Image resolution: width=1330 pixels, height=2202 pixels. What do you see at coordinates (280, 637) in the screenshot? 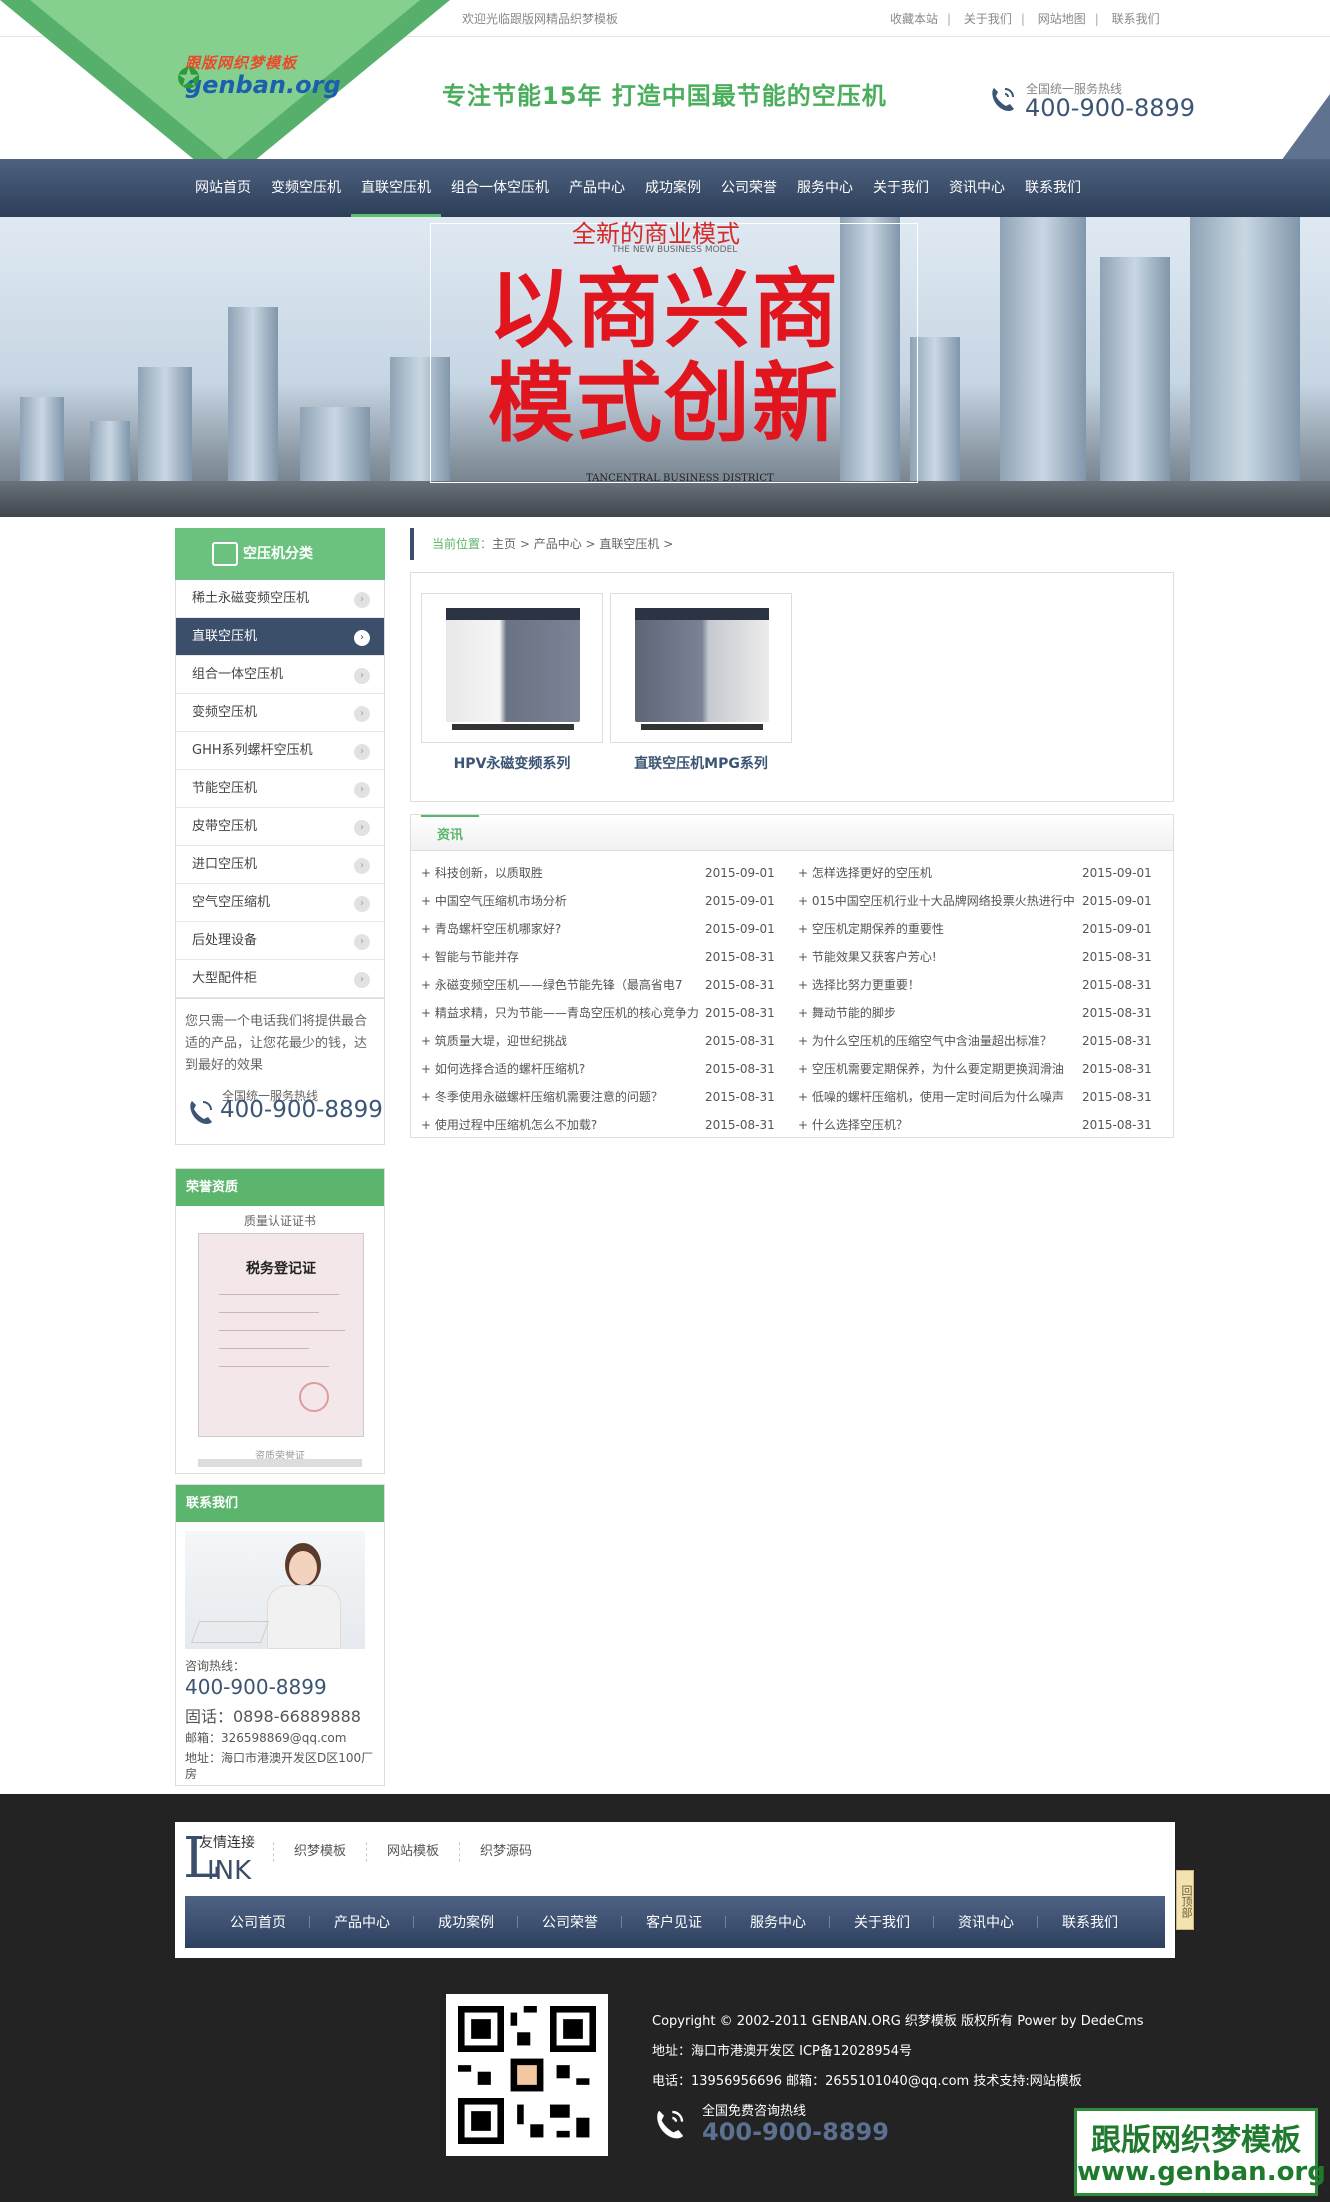
I see `category-item-active: 直联空压机 ›` at bounding box center [280, 637].